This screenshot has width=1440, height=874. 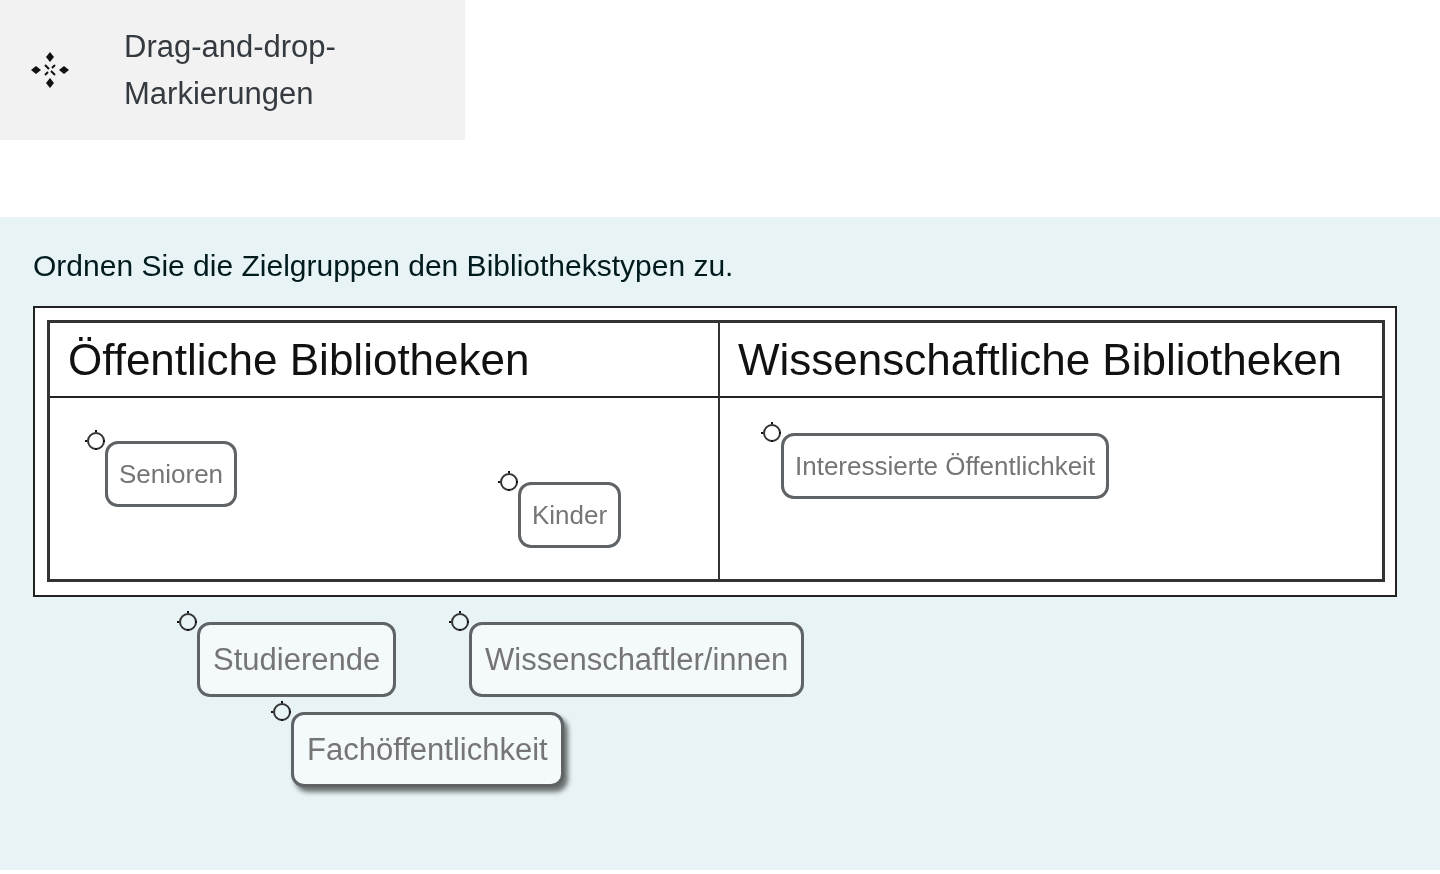 What do you see at coordinates (297, 659) in the screenshot?
I see `drag-marker: Studierende` at bounding box center [297, 659].